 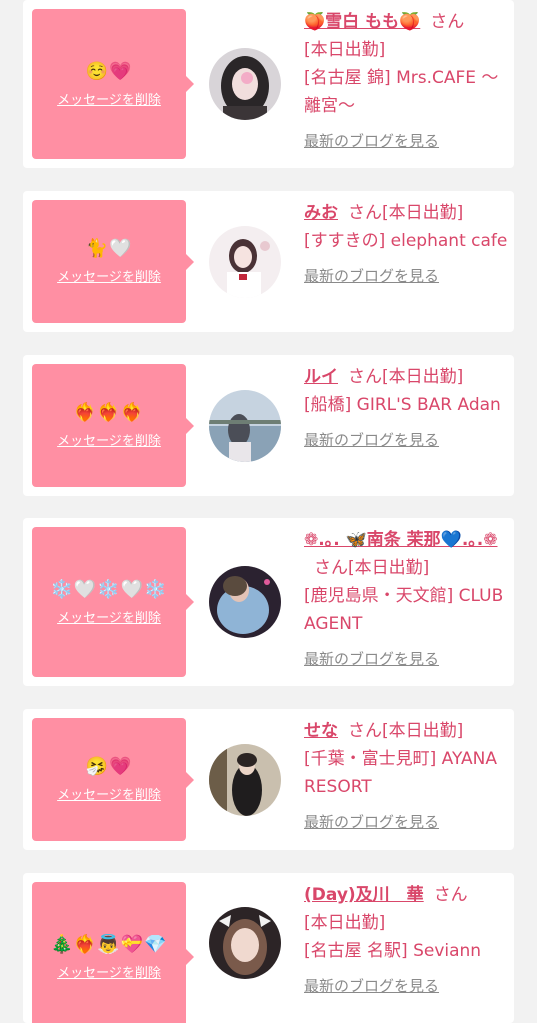 What do you see at coordinates (364, 895) in the screenshot?
I see `cast-name-link: (Day)及川 華` at bounding box center [364, 895].